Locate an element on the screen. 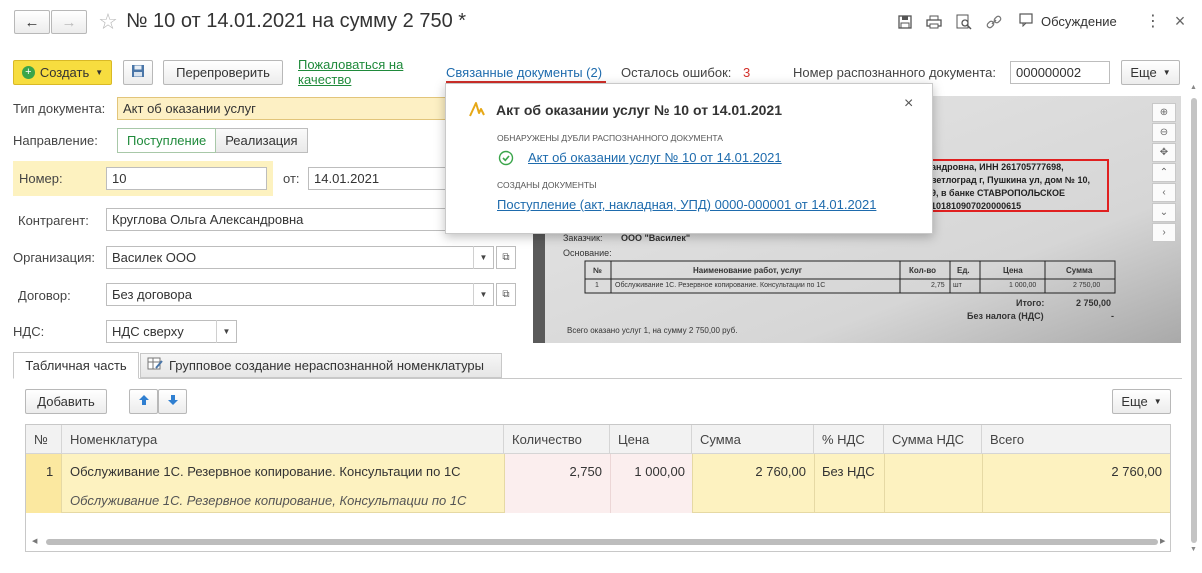 This screenshot has height=573, width=1202. organization-label: Организация: is located at coordinates (54, 257).